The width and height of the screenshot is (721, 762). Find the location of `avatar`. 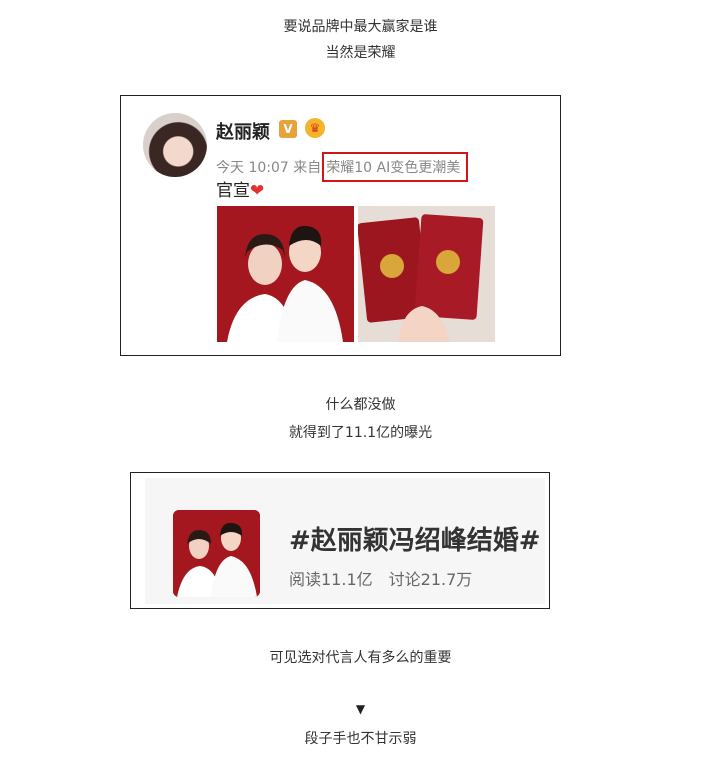

avatar is located at coordinates (175, 145).